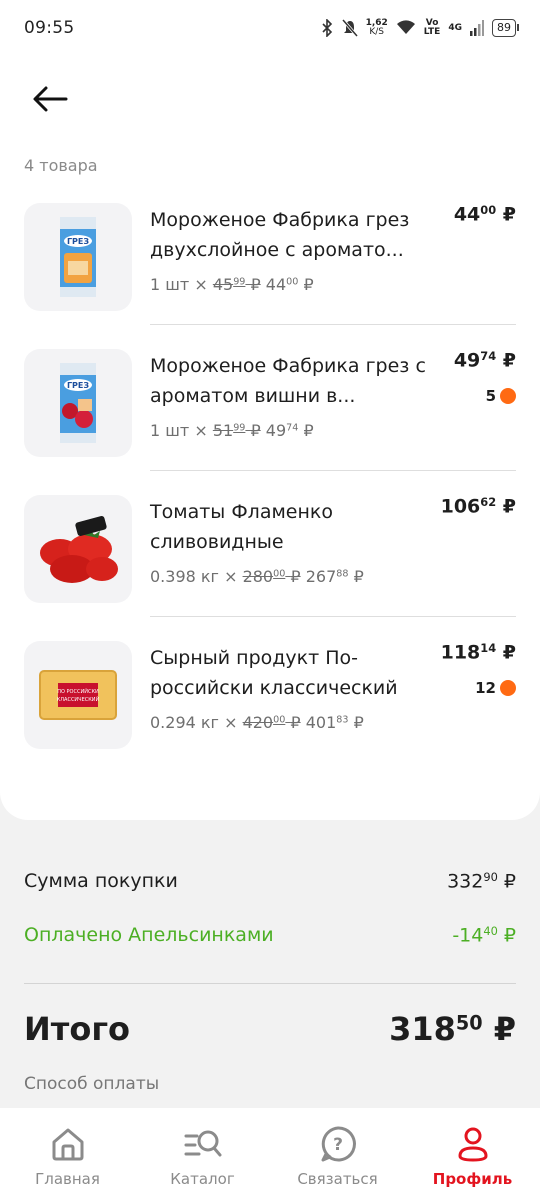 The width and height of the screenshot is (540, 1200). Describe the element at coordinates (505, 28) in the screenshot. I see `battery-icon: 89` at that location.